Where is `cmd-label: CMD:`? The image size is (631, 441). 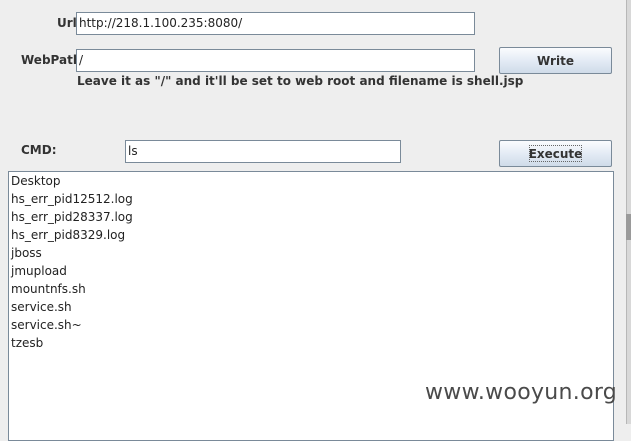
cmd-label: CMD: is located at coordinates (39, 150).